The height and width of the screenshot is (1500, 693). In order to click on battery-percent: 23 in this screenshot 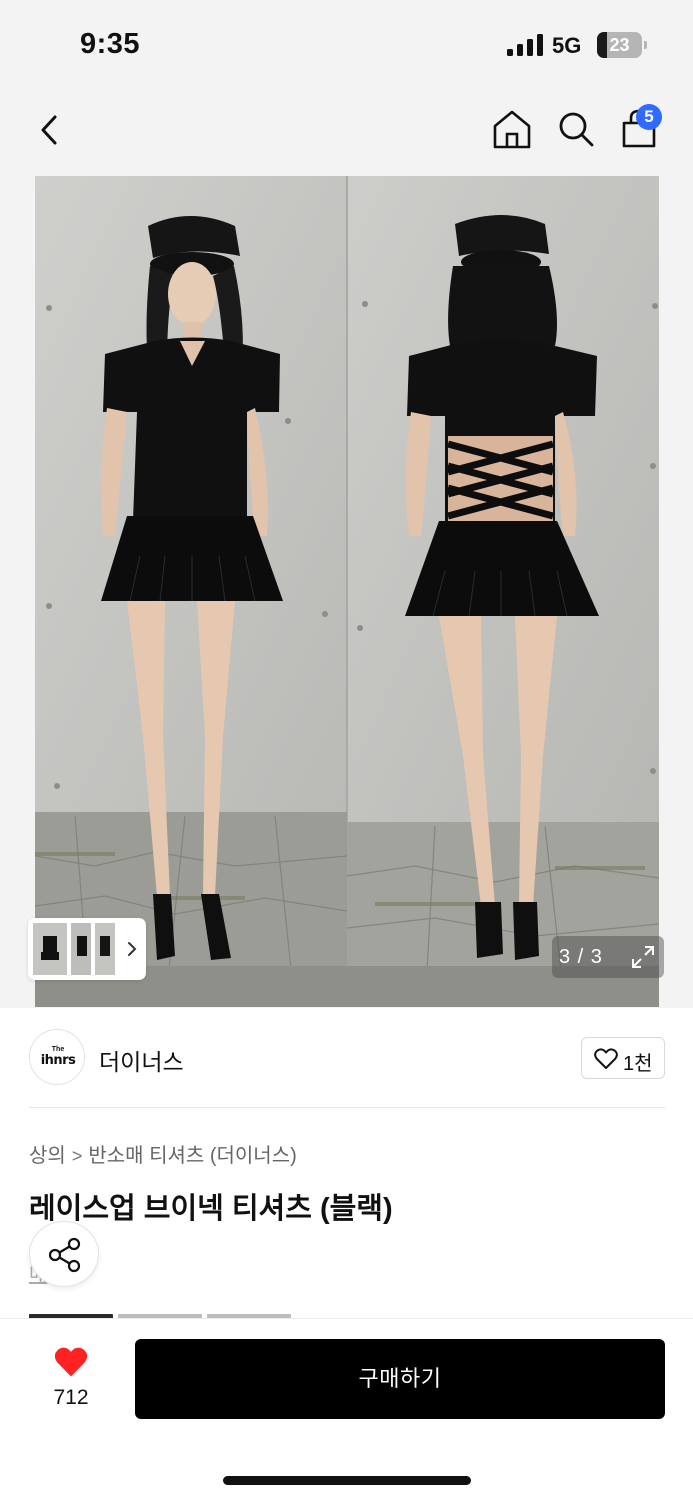, I will do `click(619, 45)`.